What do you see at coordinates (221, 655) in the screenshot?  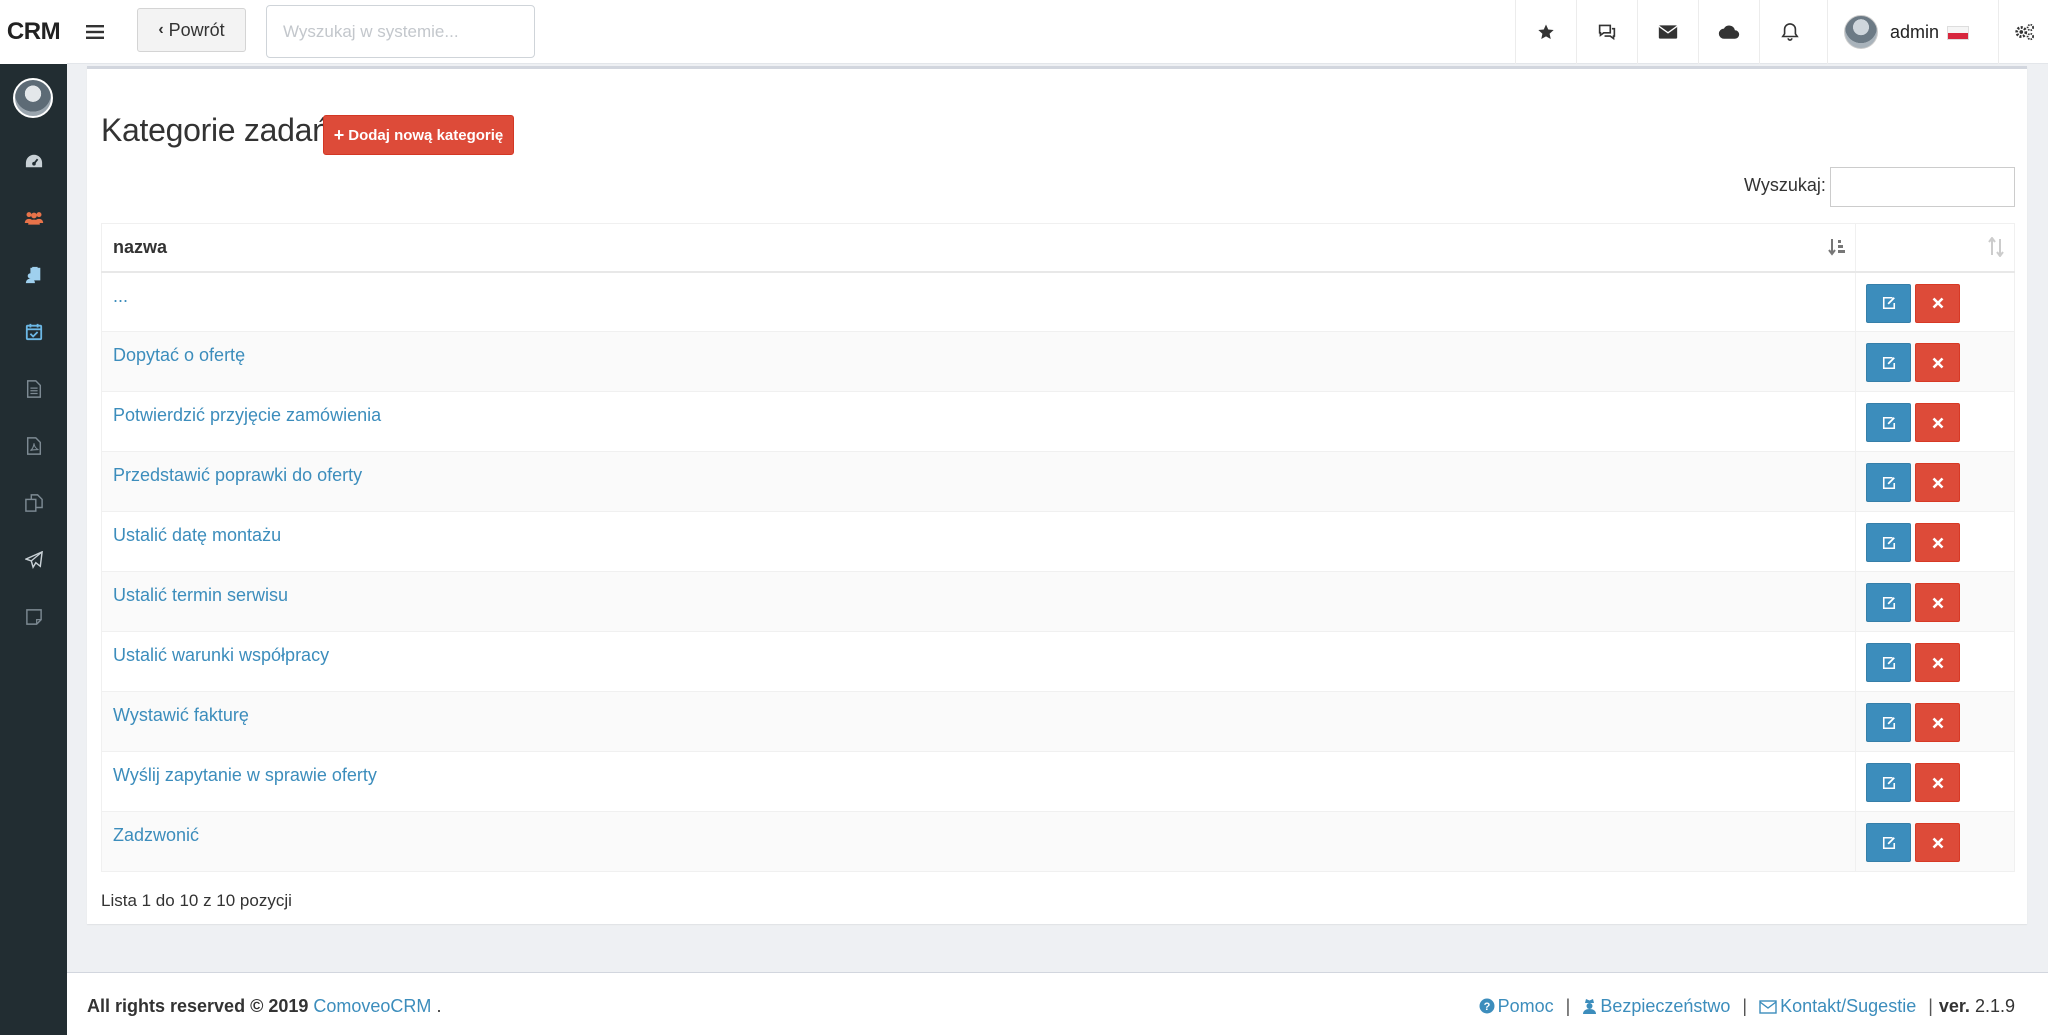 I see `category-link: Ustalić warunki współpracy` at bounding box center [221, 655].